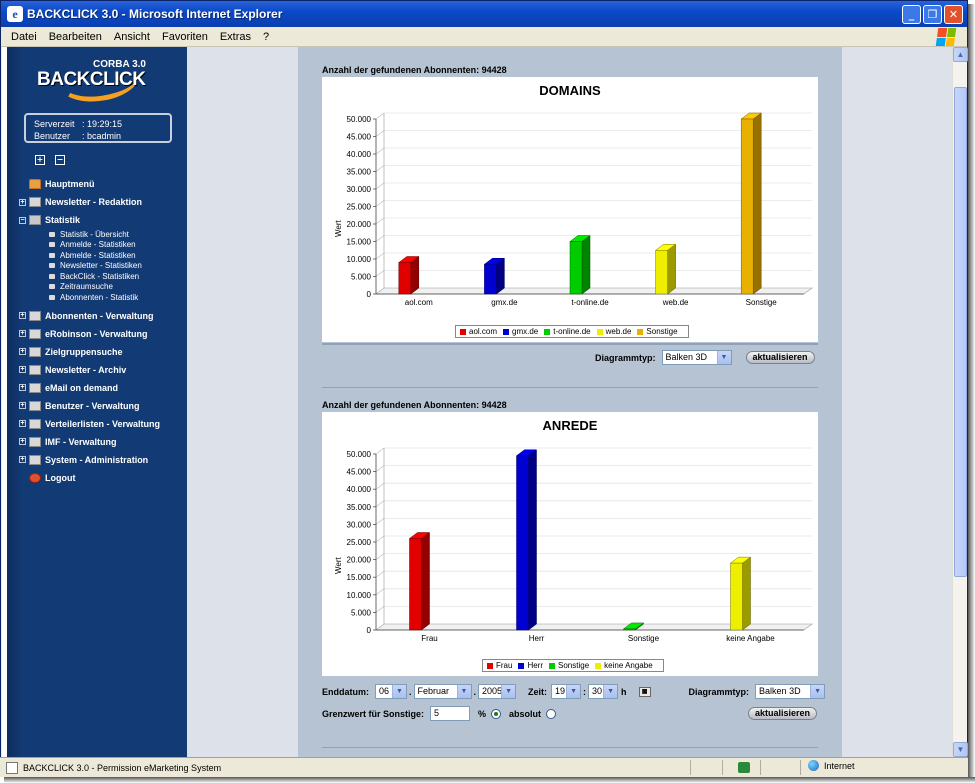  Describe the element at coordinates (97, 370) in the screenshot. I see `sidebar-item-newsletter-archiv: + Newsletter - Archiv` at that location.